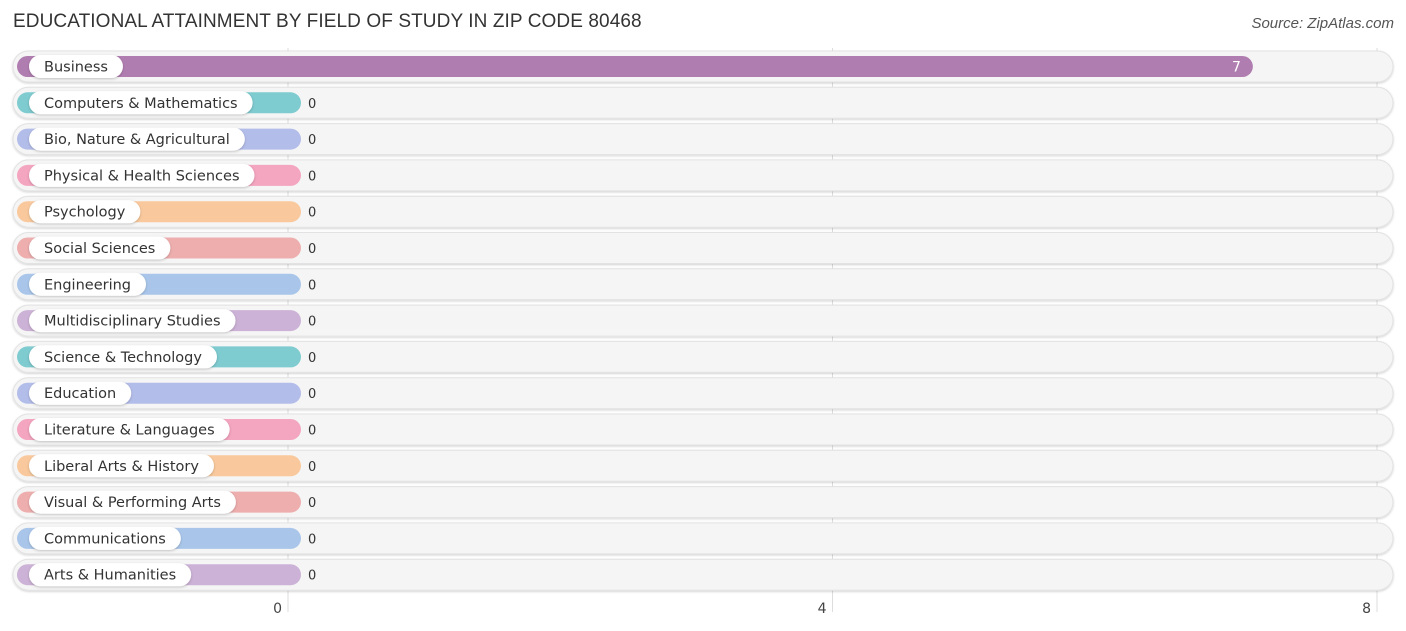 This screenshot has height=631, width=1406. What do you see at coordinates (635, 66) in the screenshot?
I see `bar` at bounding box center [635, 66].